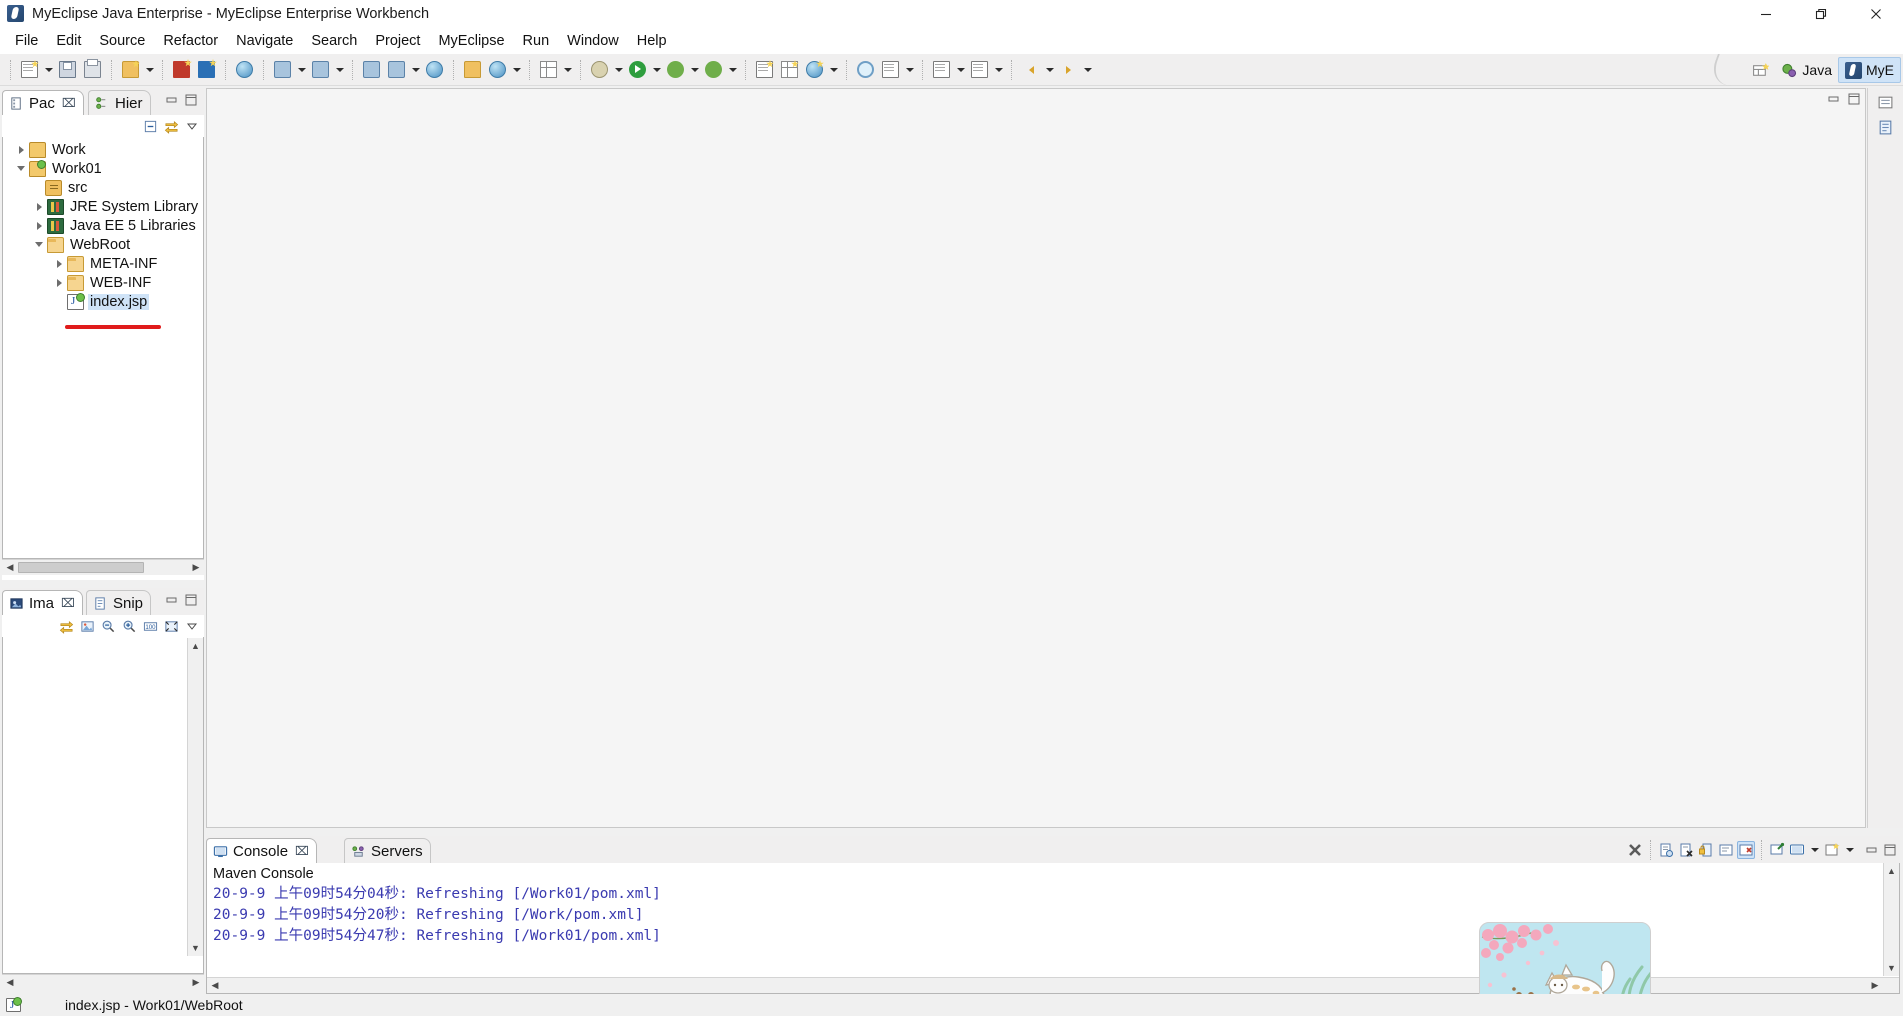 This screenshot has width=1903, height=1016. I want to click on collapse-all-icon, so click(150, 126).